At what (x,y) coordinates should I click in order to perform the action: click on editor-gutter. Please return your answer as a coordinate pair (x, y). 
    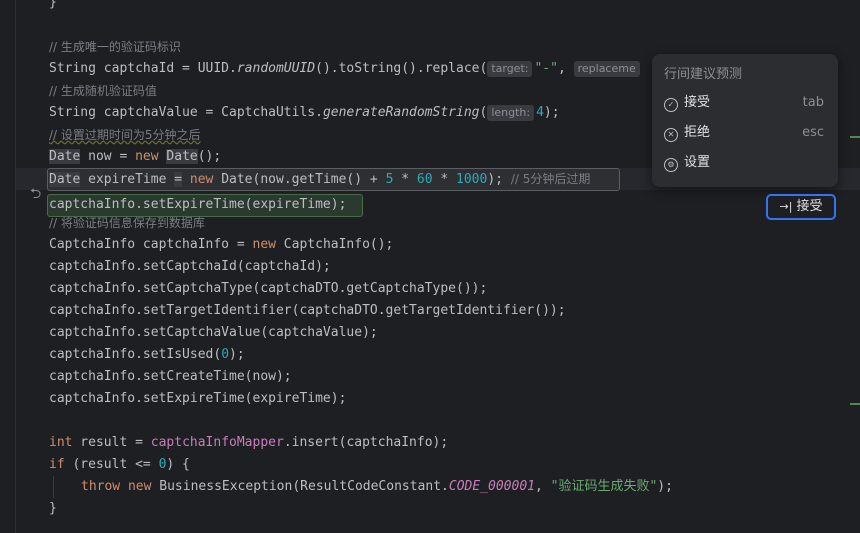
    Looking at the image, I should click on (8, 266).